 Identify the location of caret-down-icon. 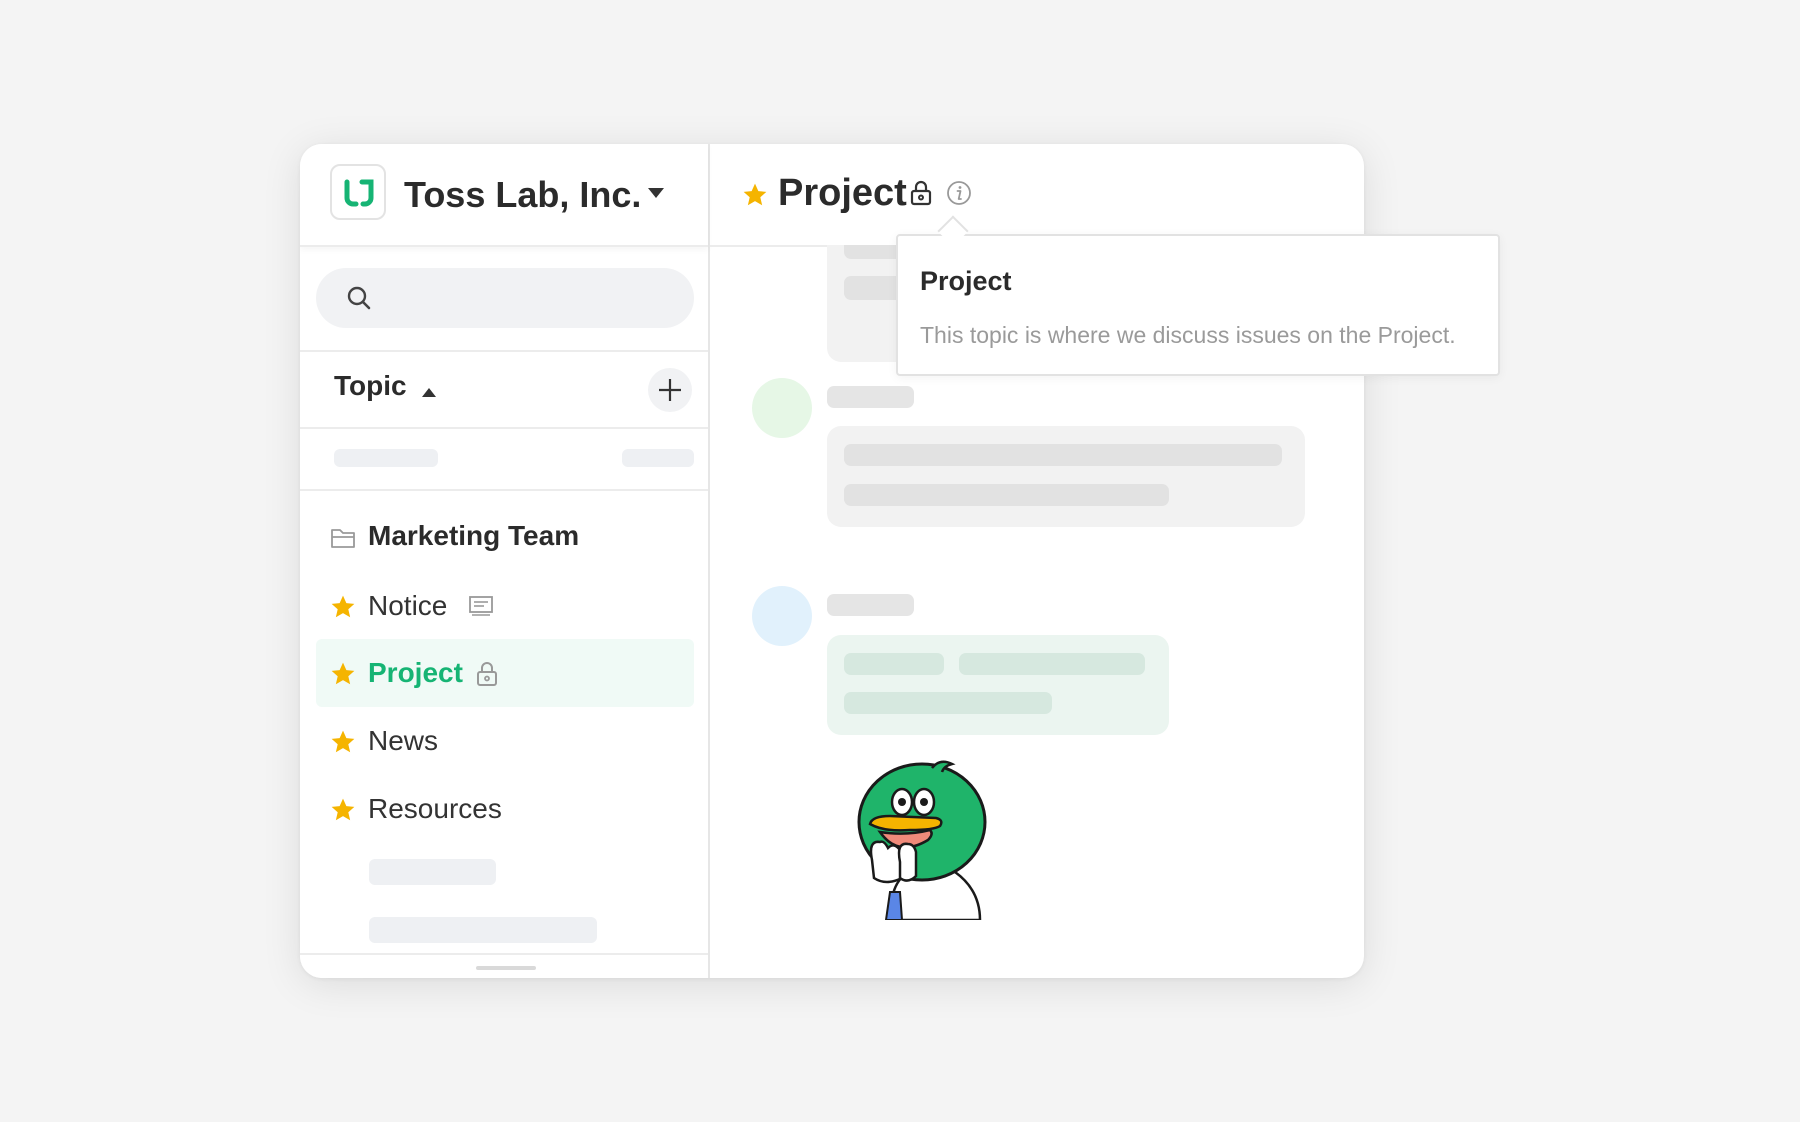
(656, 193).